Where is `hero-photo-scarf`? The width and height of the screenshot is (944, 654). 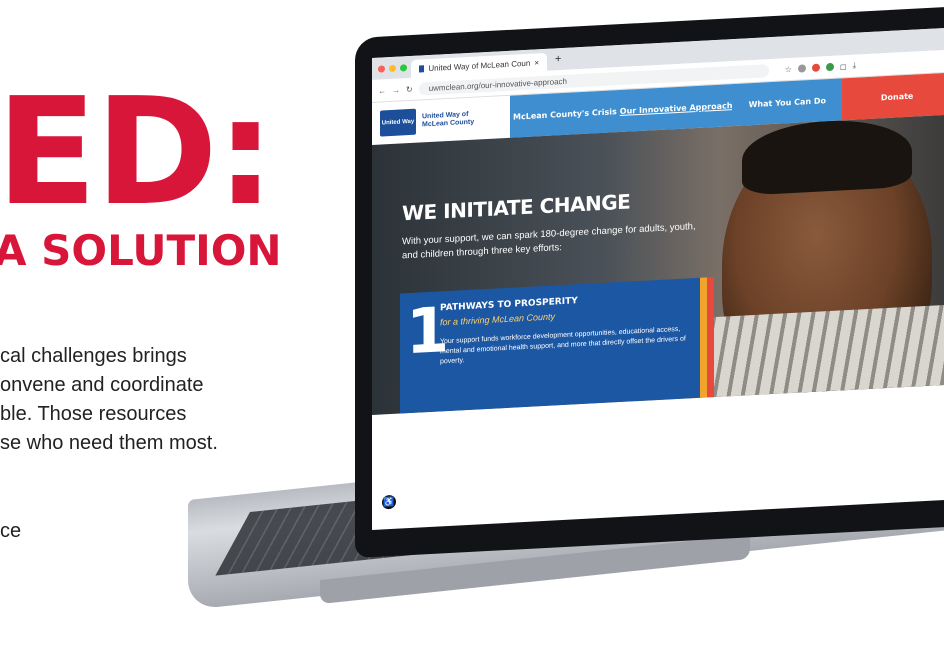
hero-photo-scarf is located at coordinates (823, 351).